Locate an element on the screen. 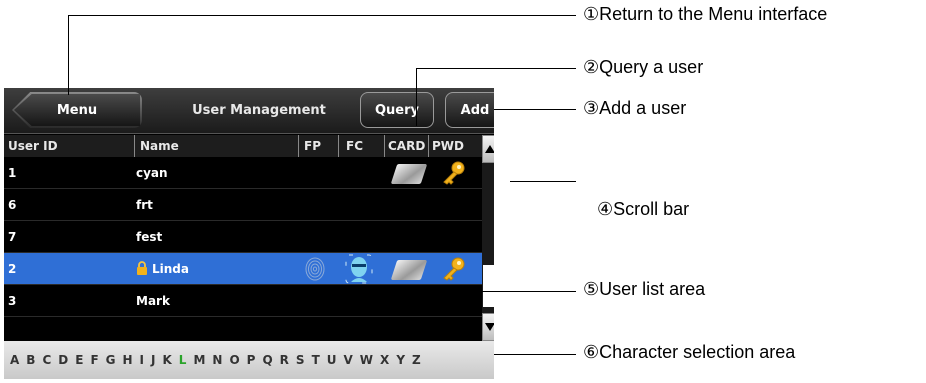 The width and height of the screenshot is (926, 383). add-button: Add is located at coordinates (469, 110).